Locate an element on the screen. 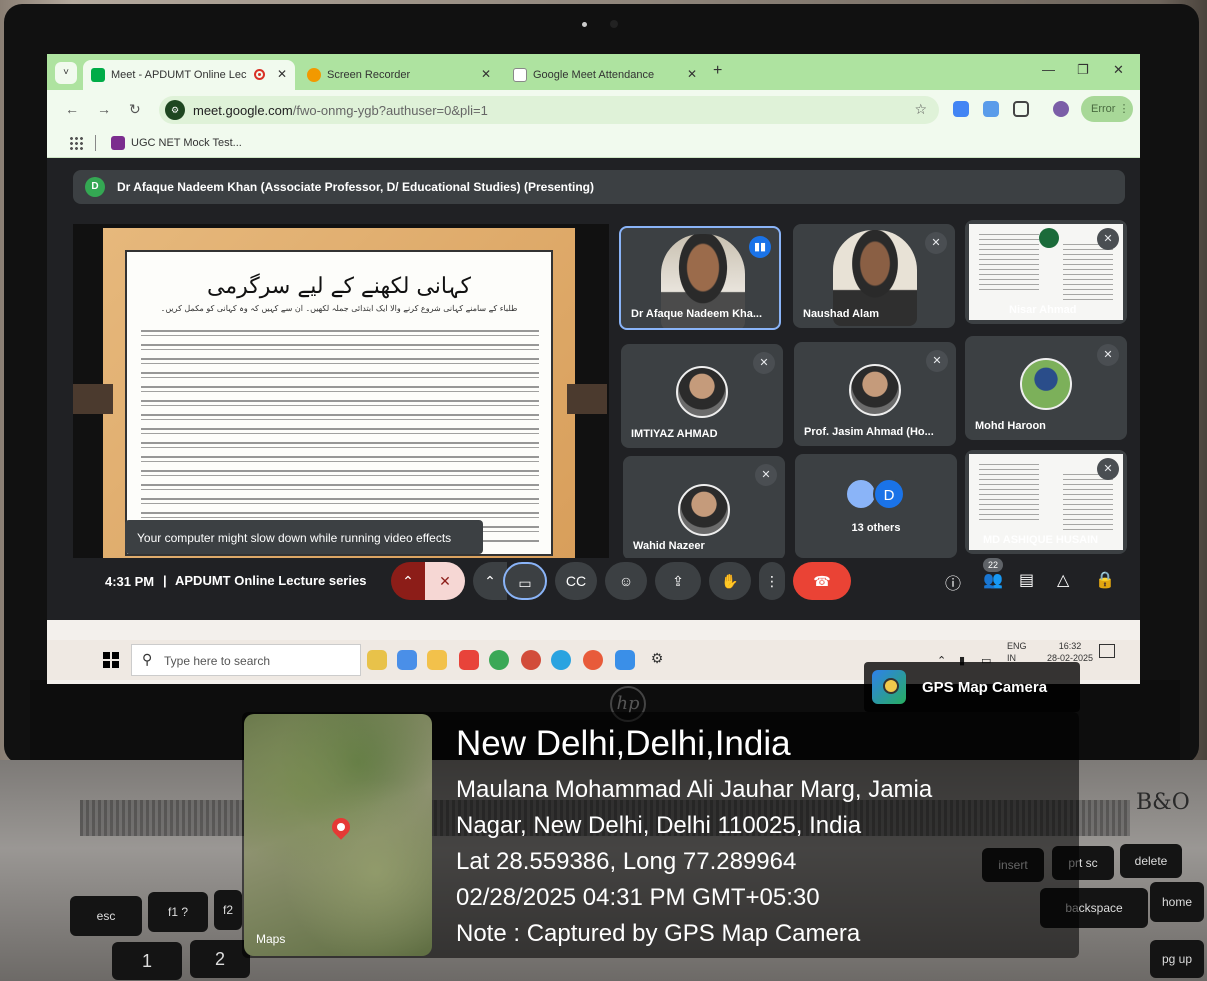  edge-app-icon is located at coordinates (407, 660).